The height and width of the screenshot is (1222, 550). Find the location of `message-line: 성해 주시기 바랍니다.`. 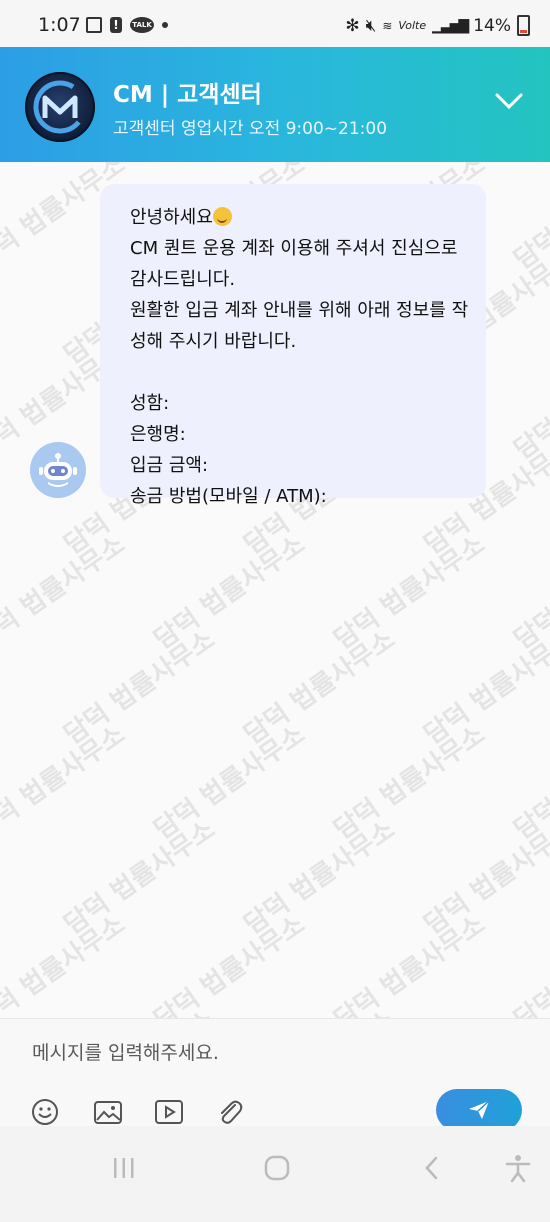

message-line: 성해 주시기 바랍니다. is located at coordinates (213, 341).